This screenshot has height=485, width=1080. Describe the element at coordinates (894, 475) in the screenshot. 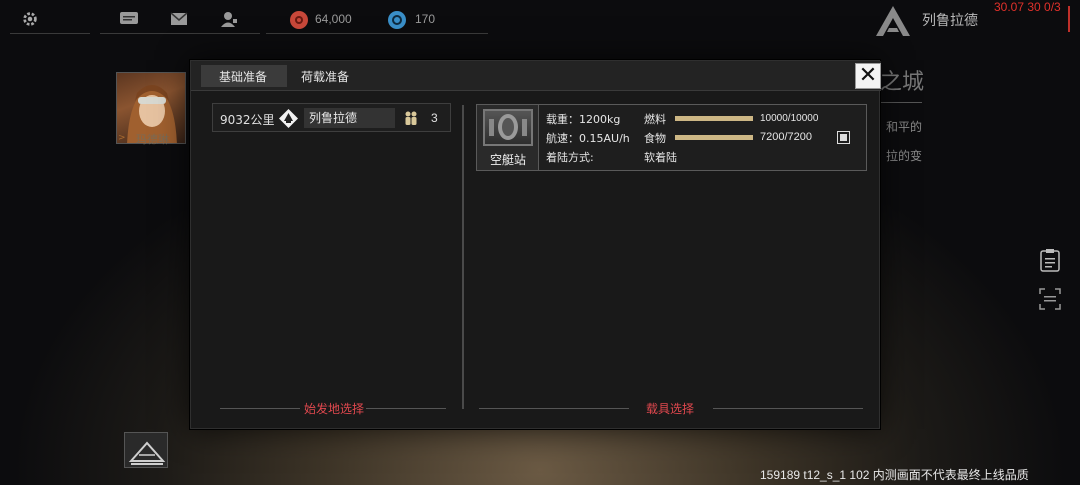

I see `build-info-text: 159189 t12_s_1 102 内测画面不代表最终上线品质` at that location.